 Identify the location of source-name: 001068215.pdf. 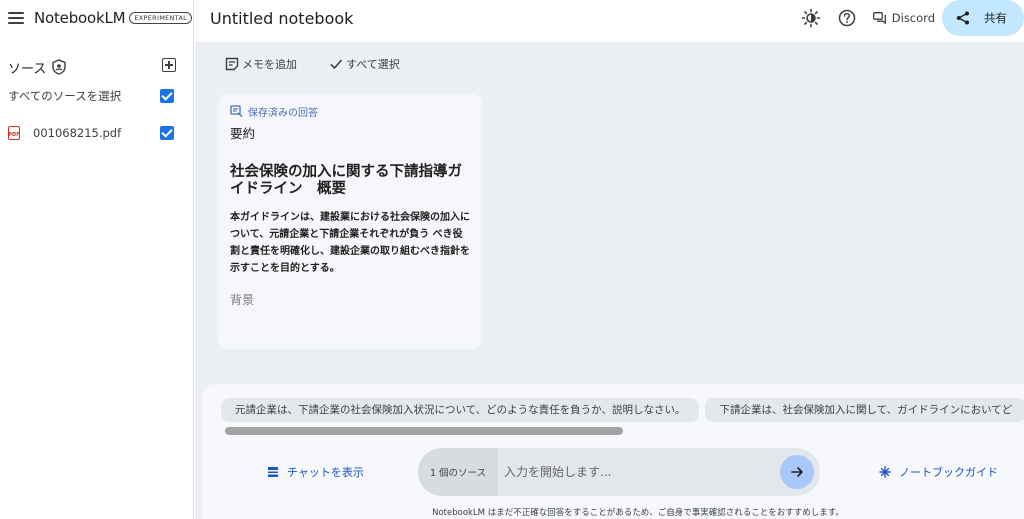
(77, 133).